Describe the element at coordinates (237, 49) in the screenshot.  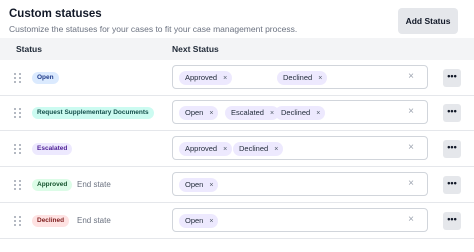
I see `table-header: Status Next Status` at that location.